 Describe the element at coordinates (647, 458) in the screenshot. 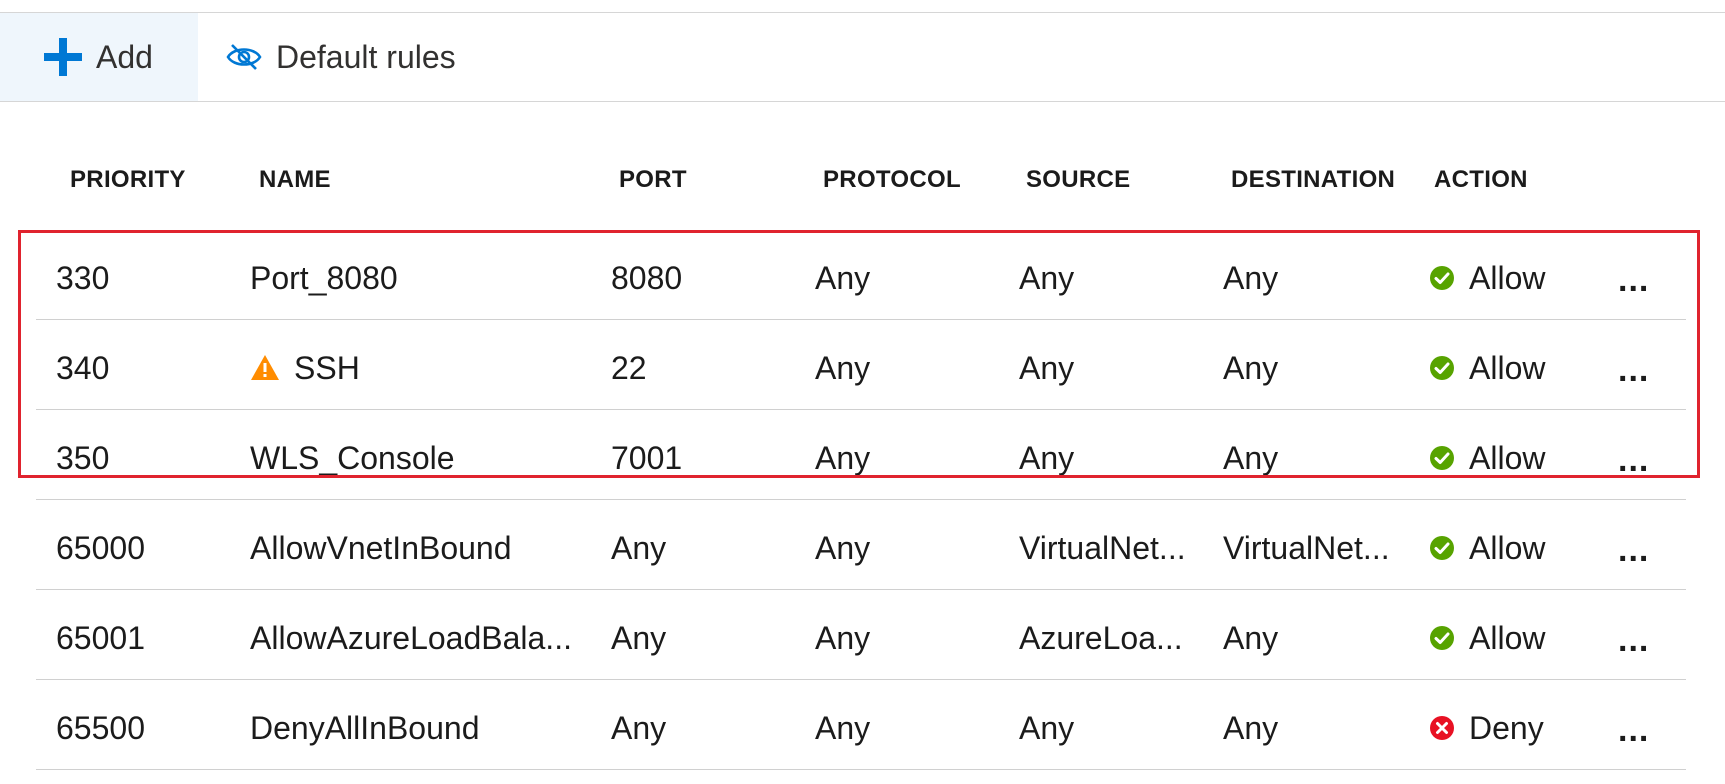

I see `port-cell: 7001` at that location.